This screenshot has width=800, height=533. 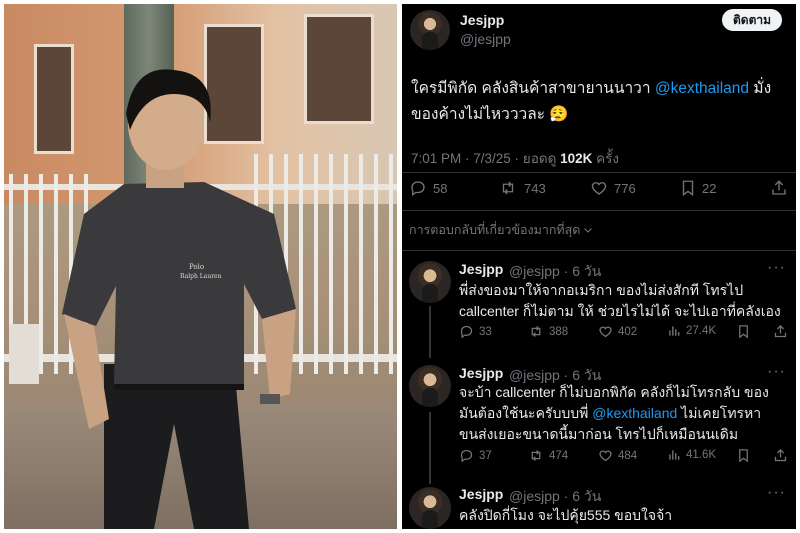 I want to click on tweet-timestamp: 7:01 PM · 7/3/25 · ยอดดู 102K ครั้ง, so click(x=515, y=158).